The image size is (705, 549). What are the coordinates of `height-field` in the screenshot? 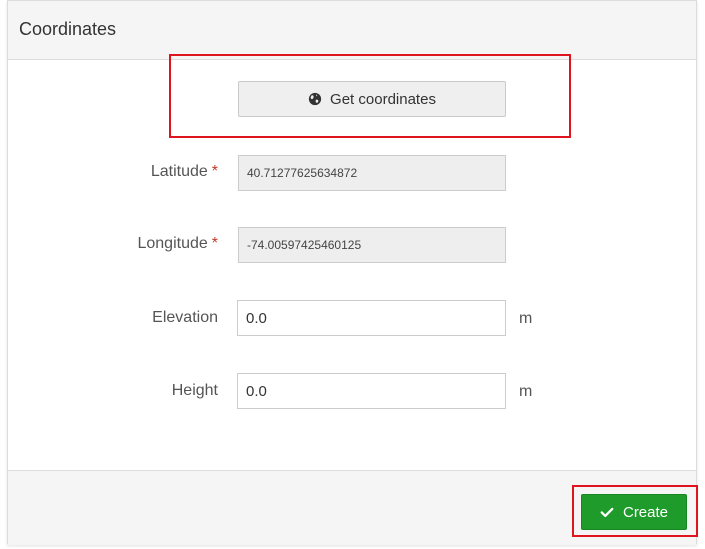 It's located at (371, 391).